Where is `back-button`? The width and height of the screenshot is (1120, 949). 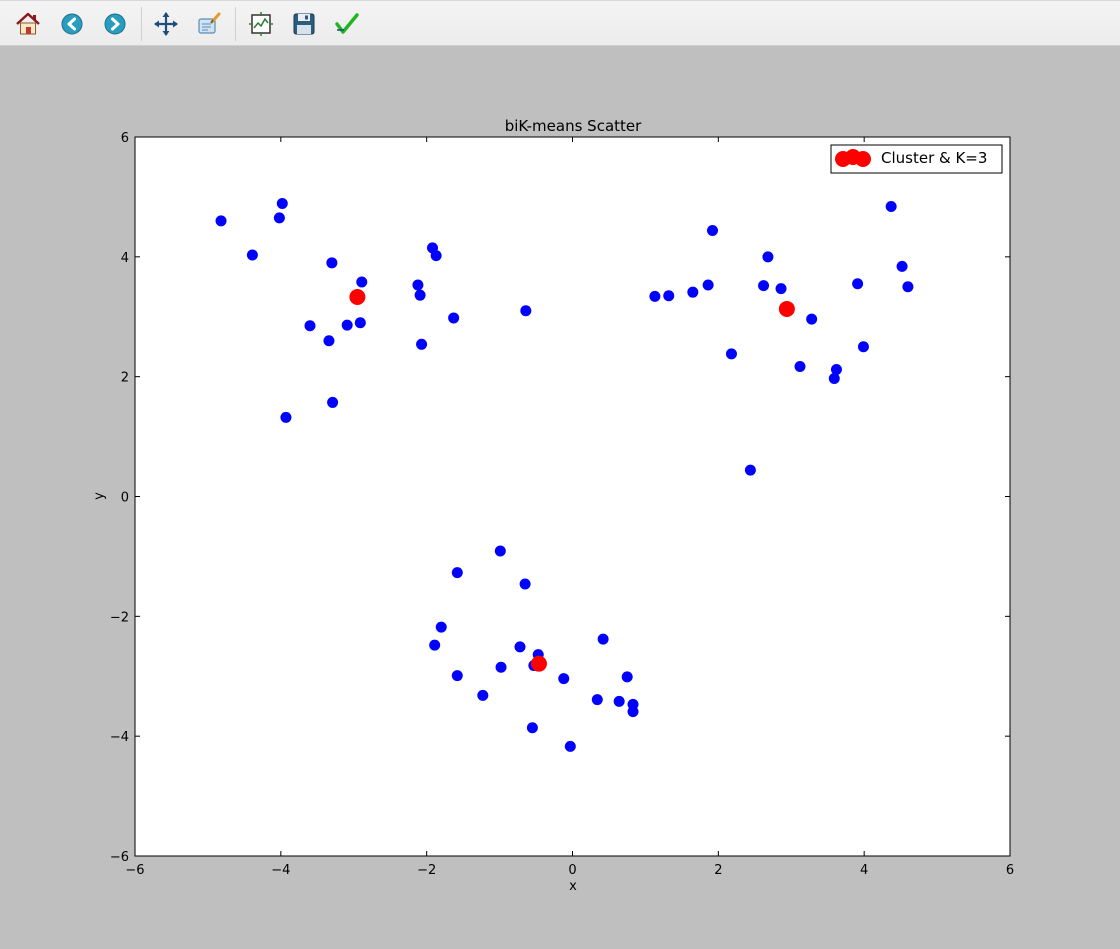
back-button is located at coordinates (72, 24).